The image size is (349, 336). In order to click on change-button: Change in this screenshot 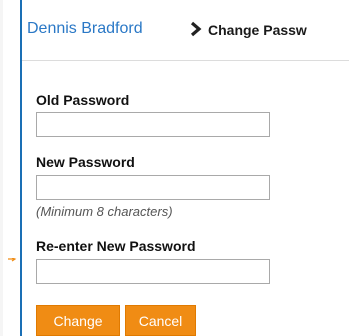, I will do `click(78, 320)`.